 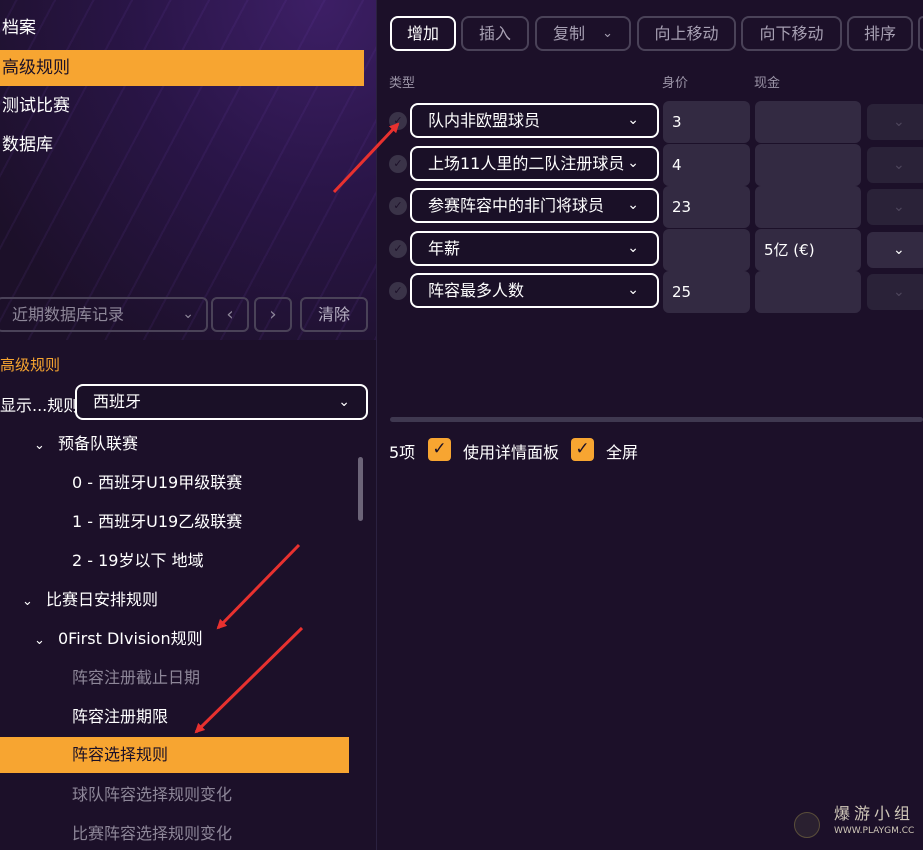 What do you see at coordinates (874, 813) in the screenshot?
I see `watermark-text: 爆游小组` at bounding box center [874, 813].